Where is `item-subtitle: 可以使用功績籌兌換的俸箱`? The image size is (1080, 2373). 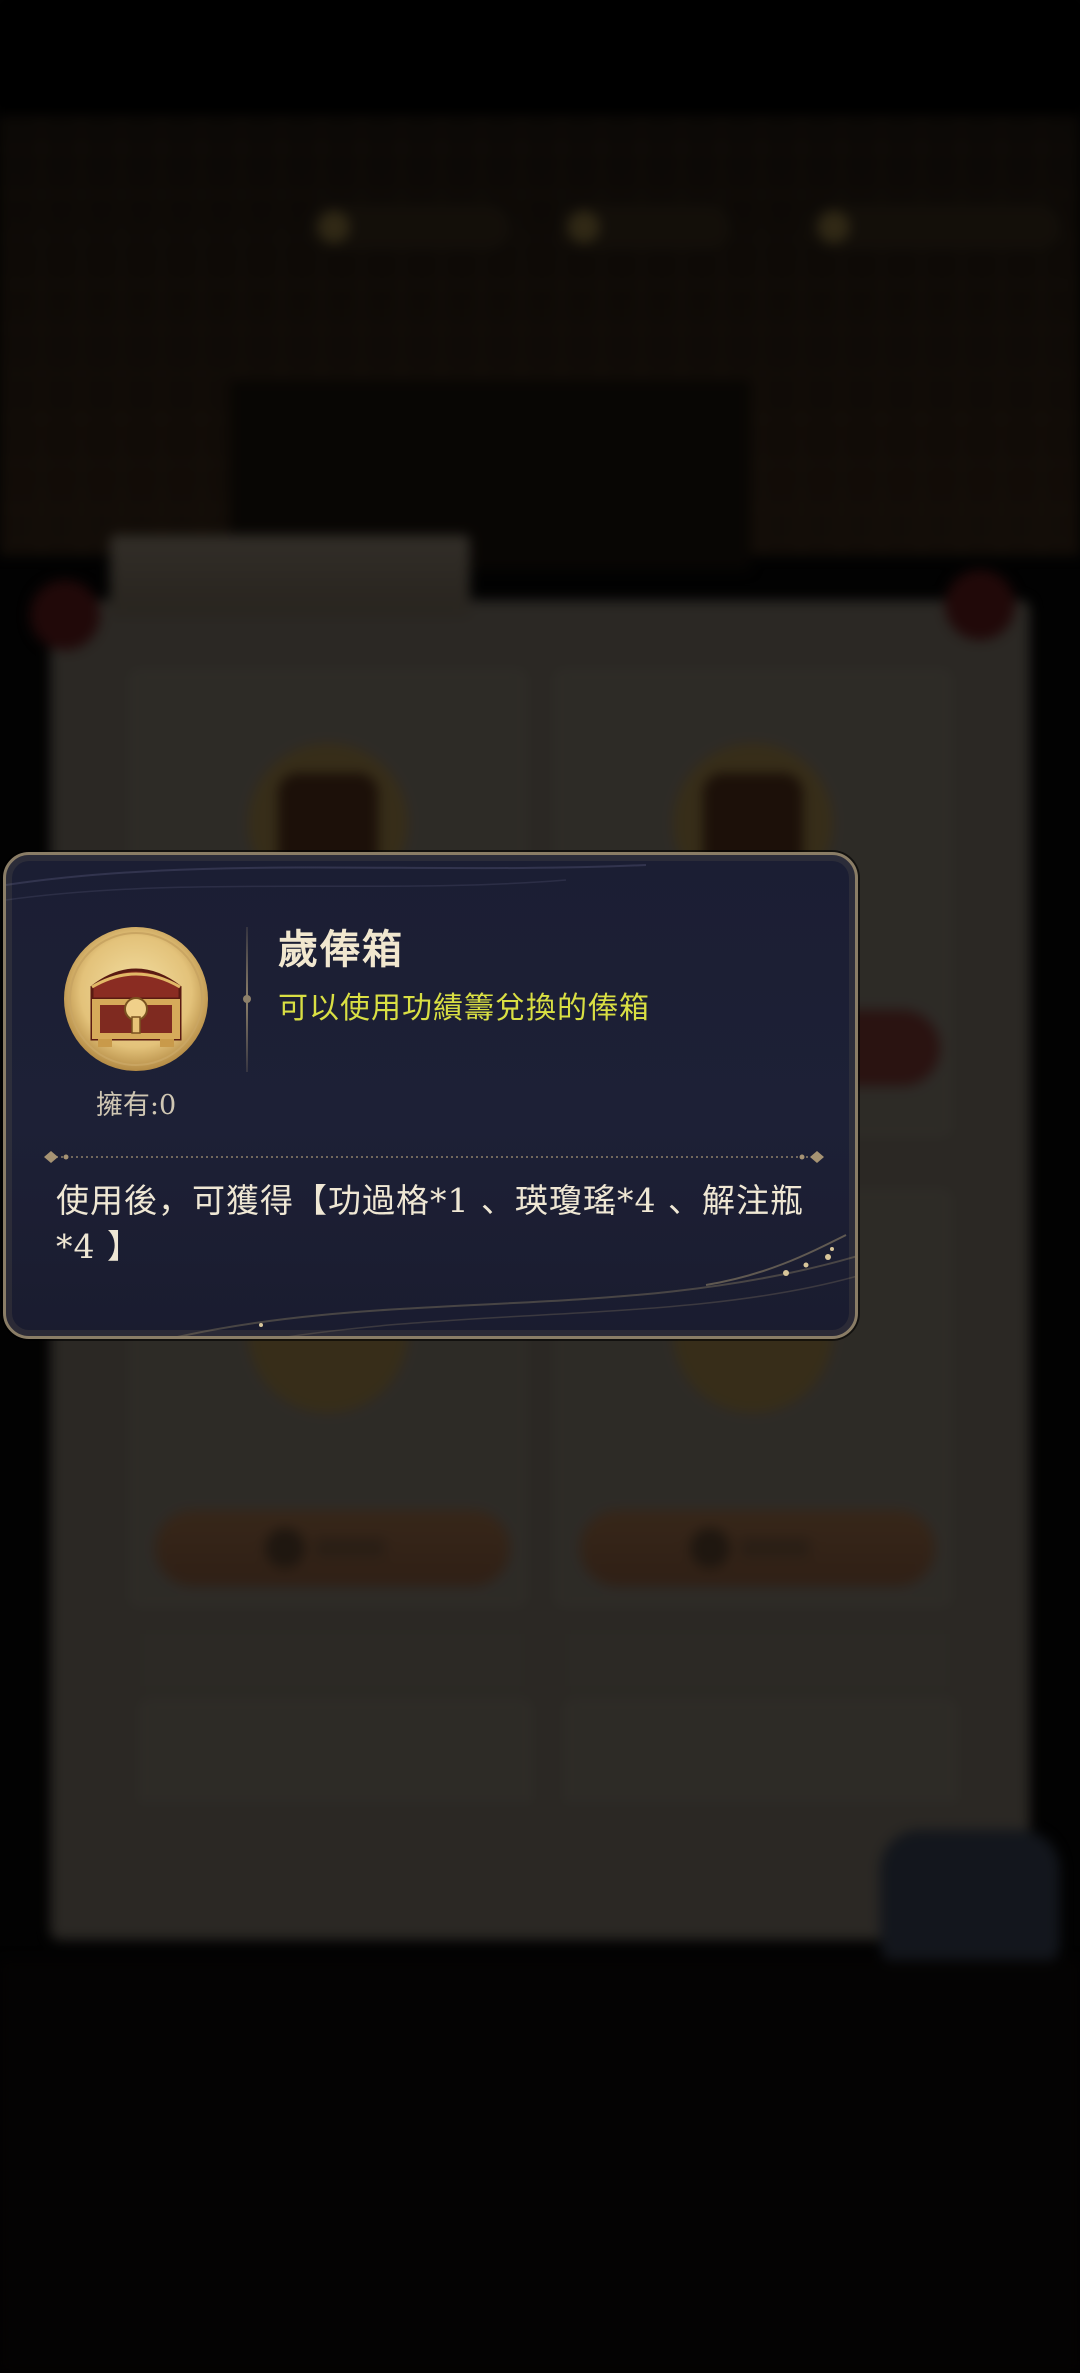 item-subtitle: 可以使用功績籌兌換的俸箱 is located at coordinates (464, 1008).